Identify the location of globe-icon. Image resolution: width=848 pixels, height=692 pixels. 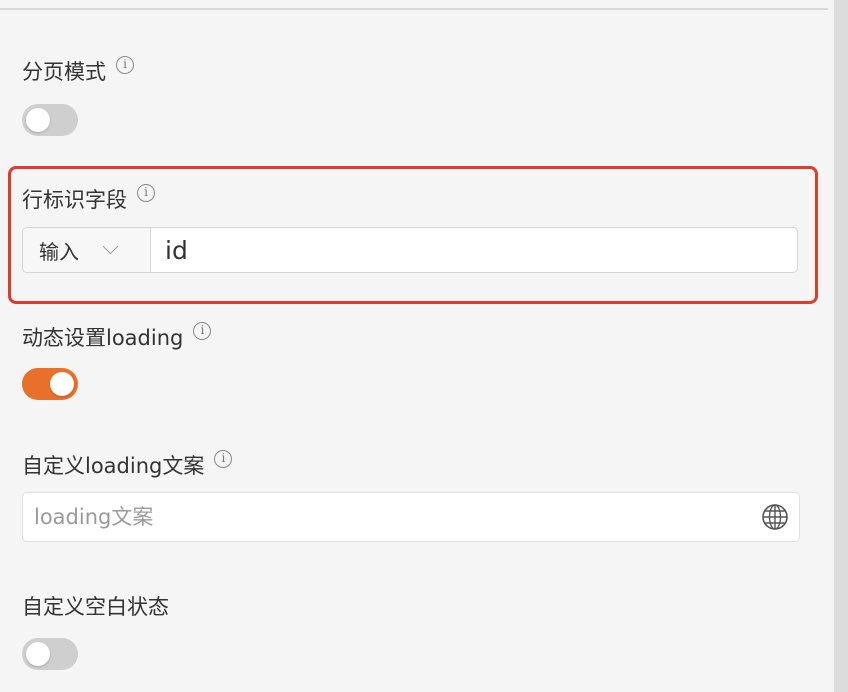
(775, 517).